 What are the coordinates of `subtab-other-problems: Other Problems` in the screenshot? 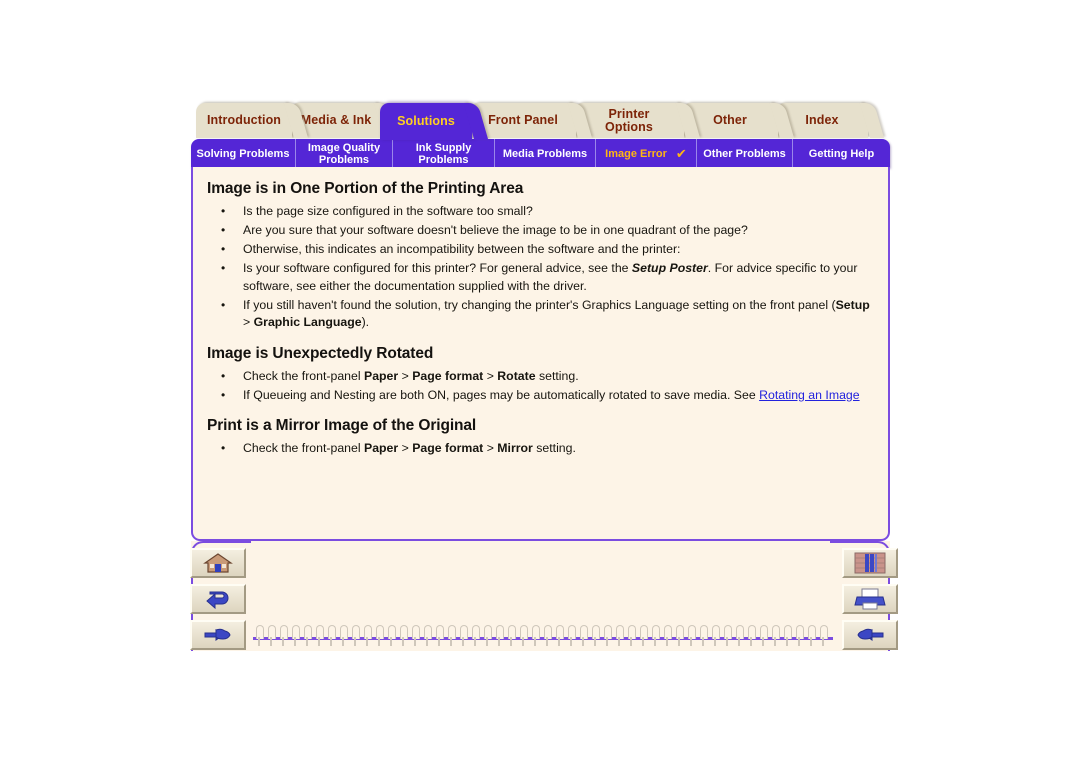 It's located at (745, 153).